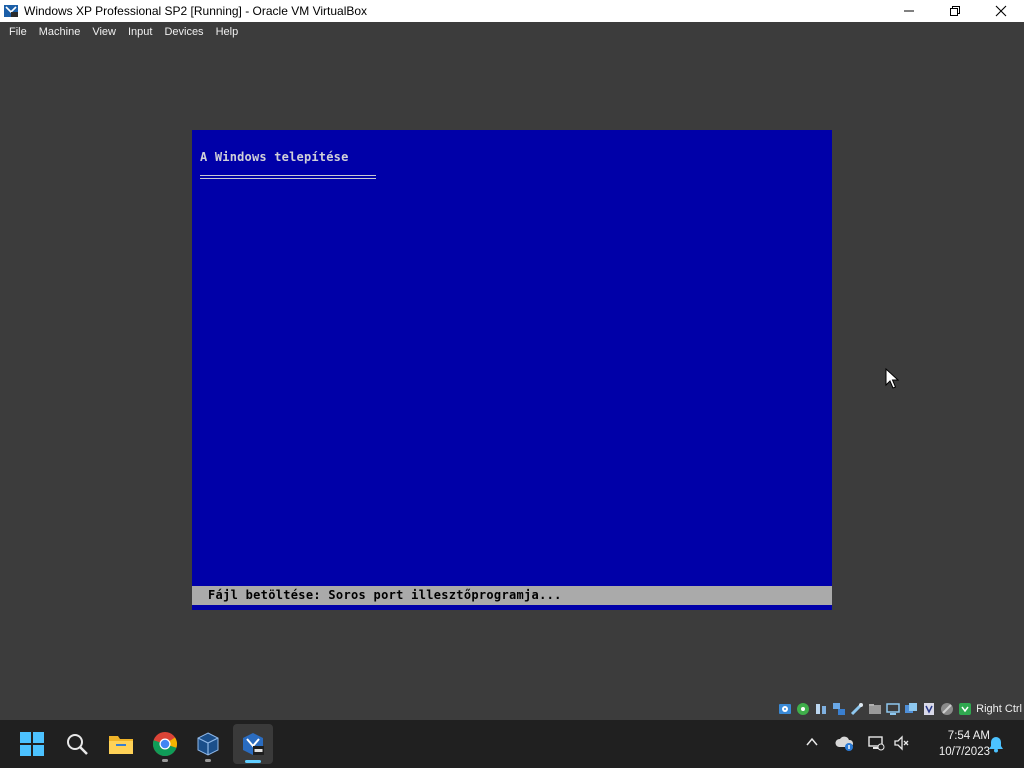 The height and width of the screenshot is (768, 1024). Describe the element at coordinates (893, 709) in the screenshot. I see `display-icon` at that location.